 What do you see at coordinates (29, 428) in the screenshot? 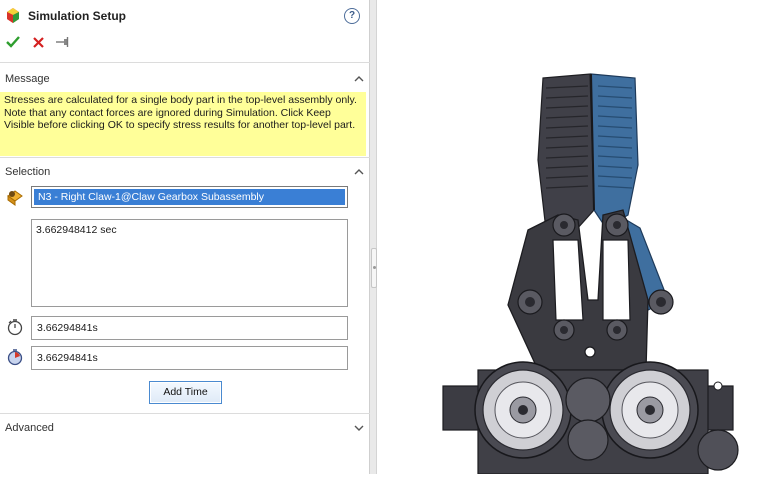
I see `advanced-section-label: Advanced` at bounding box center [29, 428].